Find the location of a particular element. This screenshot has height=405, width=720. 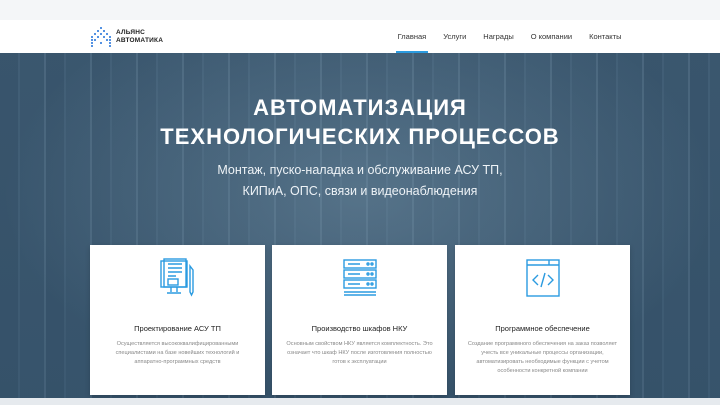

server-rack-icon is located at coordinates (360, 277).